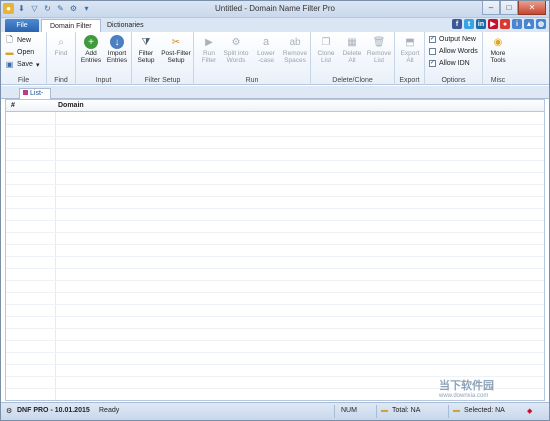  I want to click on filter-setup-button: ⧩ Filter Setup, so click(146, 49).